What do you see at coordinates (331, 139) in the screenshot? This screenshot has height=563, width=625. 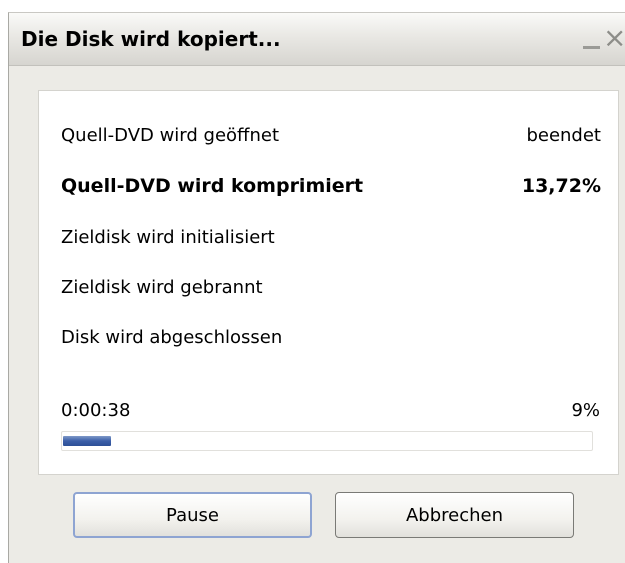 I see `step-open-source: Quell-DVD wird geöffnet beendet` at bounding box center [331, 139].